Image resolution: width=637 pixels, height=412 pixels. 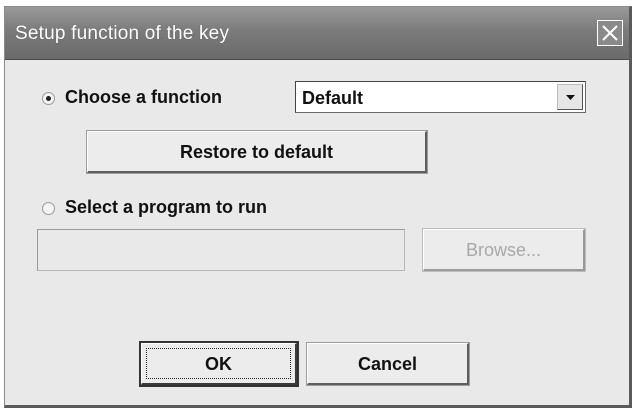 I want to click on program-path-input, so click(x=221, y=250).